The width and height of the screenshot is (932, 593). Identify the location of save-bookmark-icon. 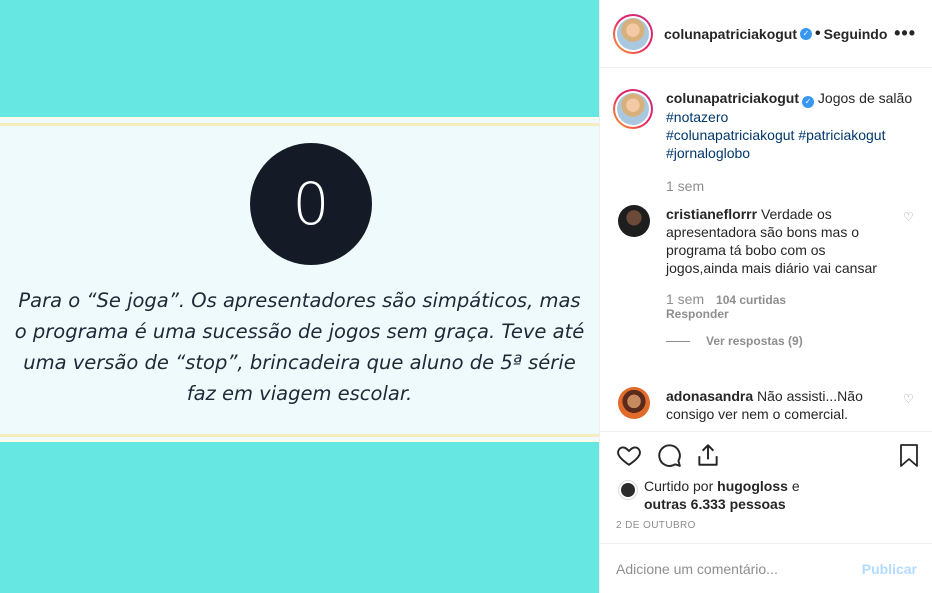
(909, 455).